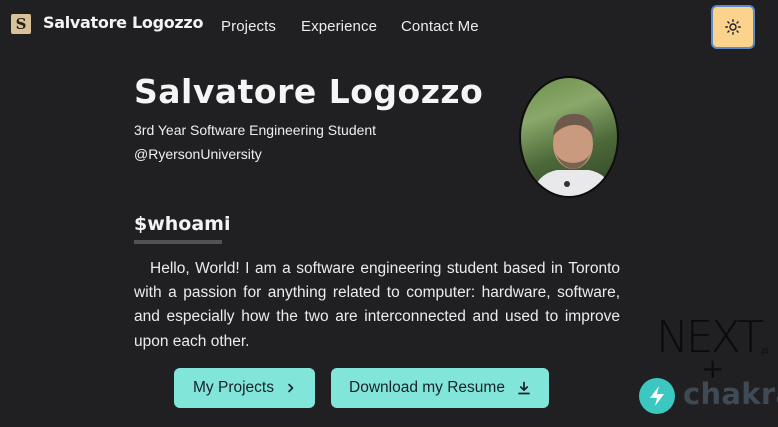 The height and width of the screenshot is (427, 778). Describe the element at coordinates (198, 154) in the screenshot. I see `hero-handle: @RyersonUniversity` at that location.